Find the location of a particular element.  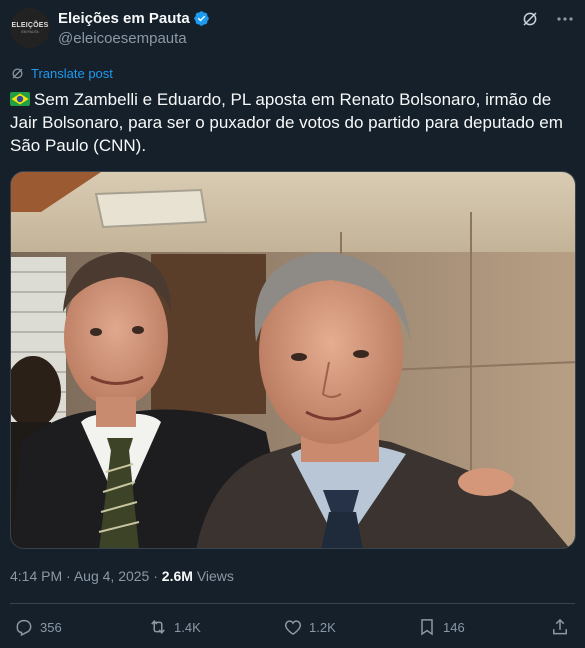

verified-badge-icon is located at coordinates (201, 18).